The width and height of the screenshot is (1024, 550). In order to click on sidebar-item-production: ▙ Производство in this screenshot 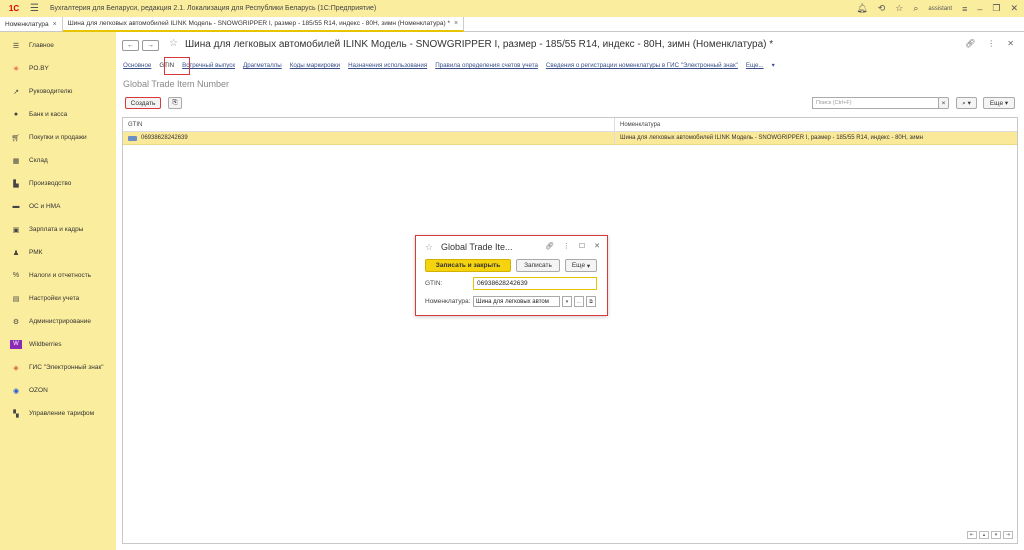, I will do `click(58, 183)`.